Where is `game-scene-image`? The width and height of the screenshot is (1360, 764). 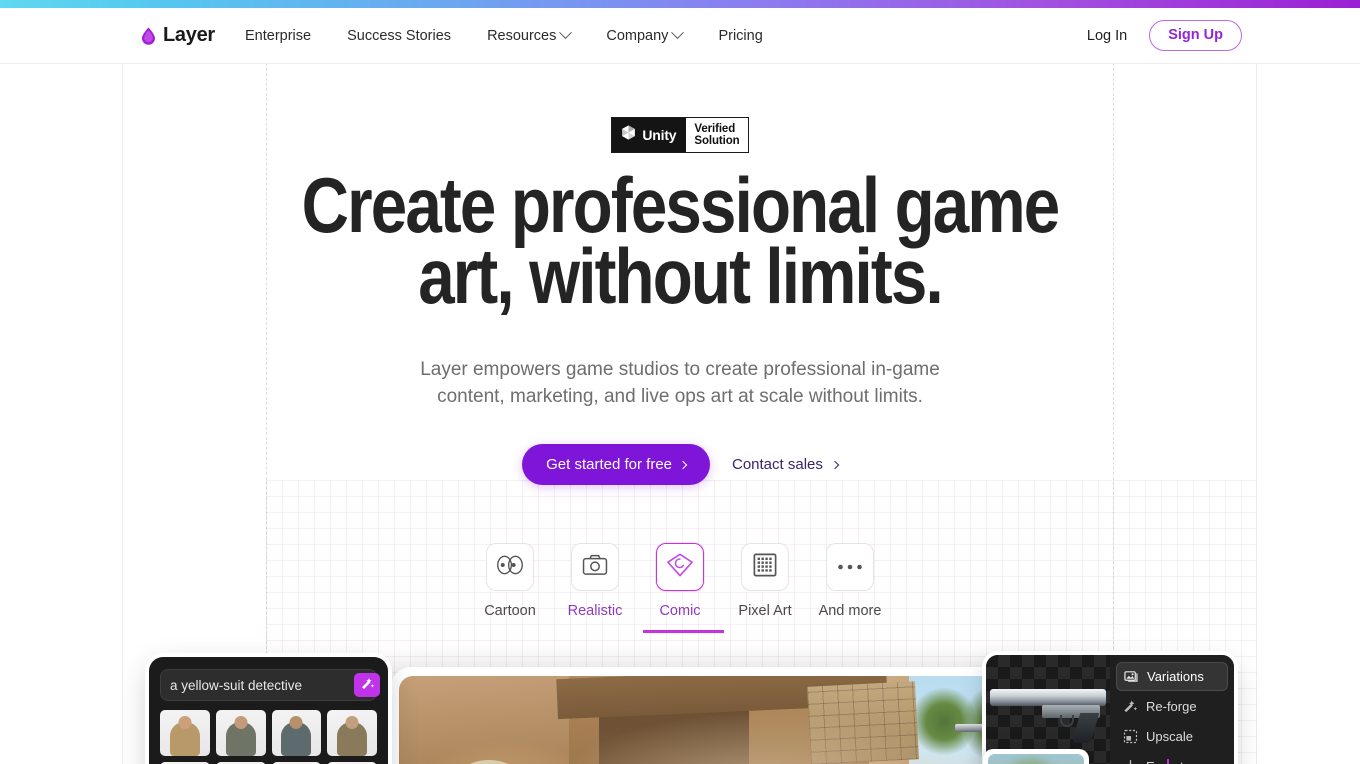
game-scene-image is located at coordinates (739, 720).